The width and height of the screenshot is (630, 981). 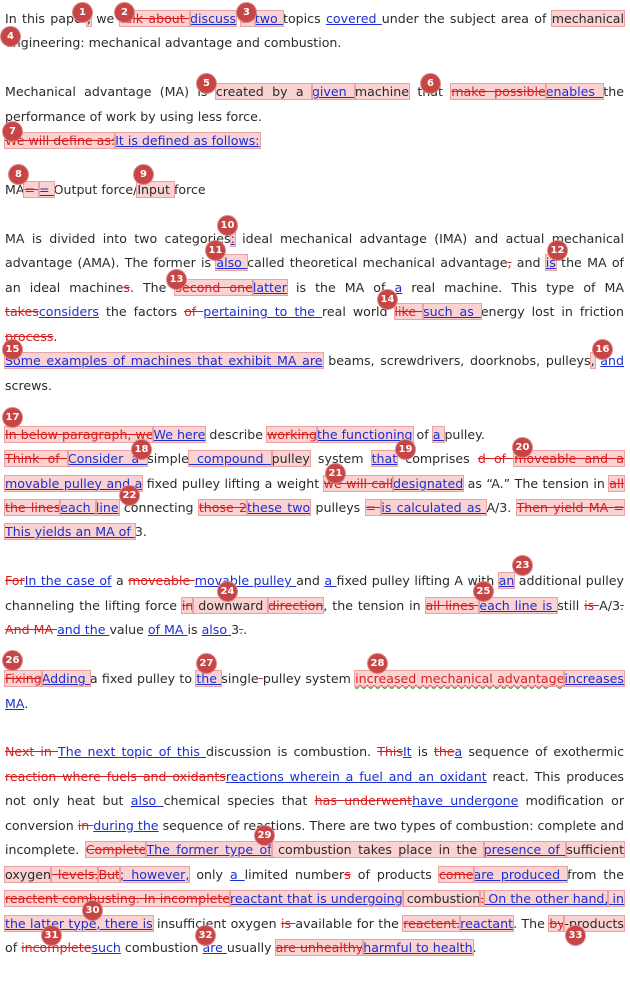 What do you see at coordinates (23, 679) in the screenshot?
I see `deleted-text: Fixing` at bounding box center [23, 679].